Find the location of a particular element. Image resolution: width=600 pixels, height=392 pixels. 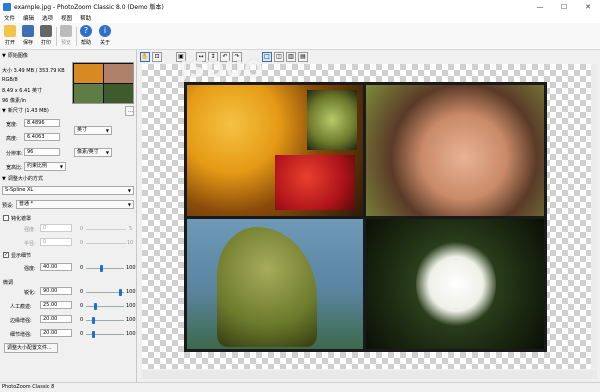

about-label: 关于 is located at coordinates (104, 43).